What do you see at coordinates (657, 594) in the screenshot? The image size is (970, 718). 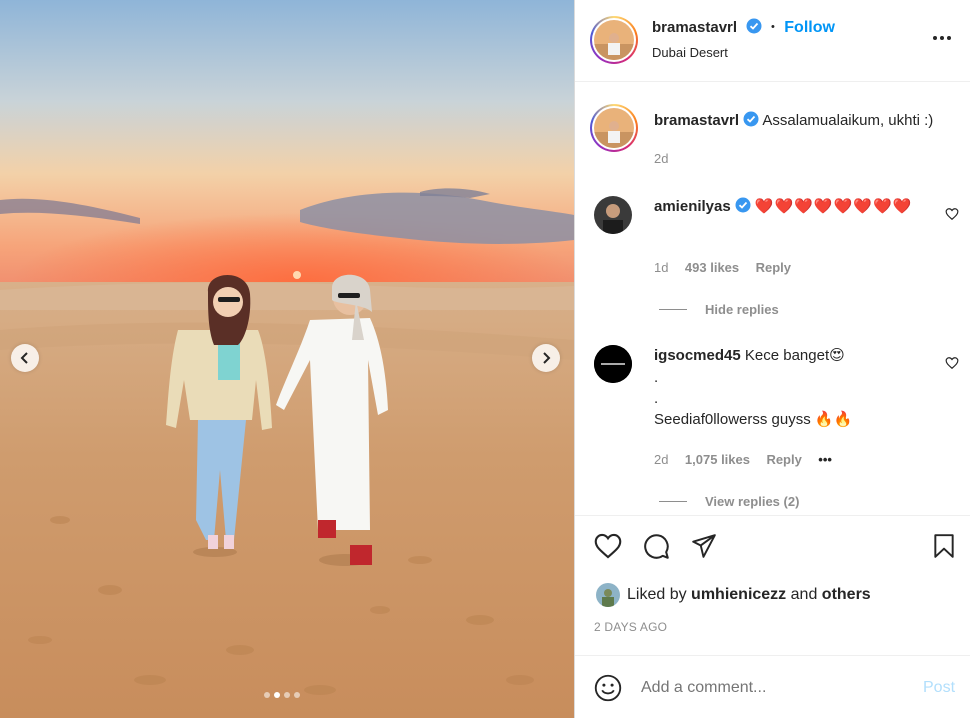 I see `likes-prefix: Liked by` at bounding box center [657, 594].